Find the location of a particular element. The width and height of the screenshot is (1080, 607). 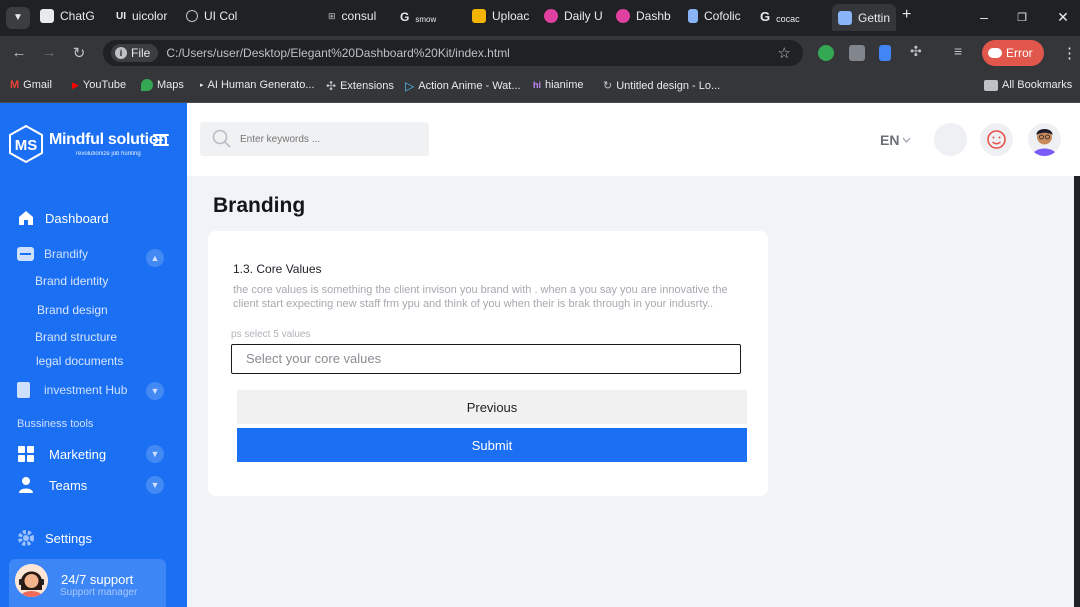

sidebar-item-brandify: Brandify is located at coordinates (52, 254).